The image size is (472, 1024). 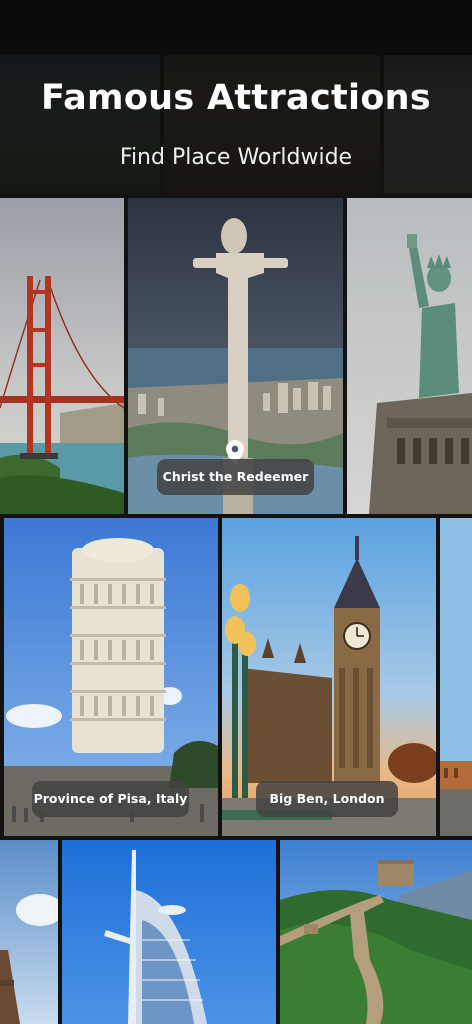 I want to click on statue-of-liberty-photo, so click(x=409, y=356).